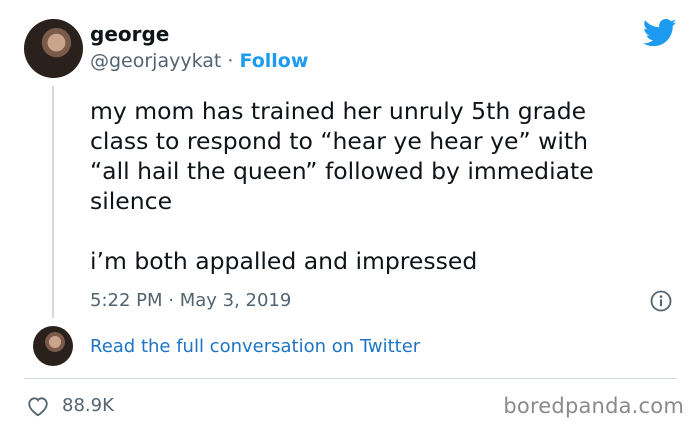 The width and height of the screenshot is (700, 431). Describe the element at coordinates (53, 346) in the screenshot. I see `conversation-avatar` at that location.